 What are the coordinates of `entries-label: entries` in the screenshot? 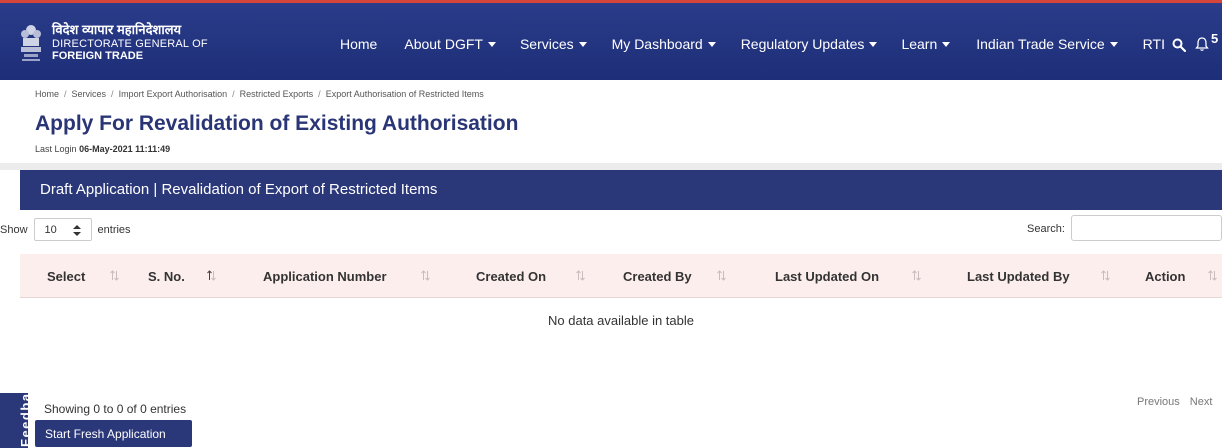 It's located at (114, 229).